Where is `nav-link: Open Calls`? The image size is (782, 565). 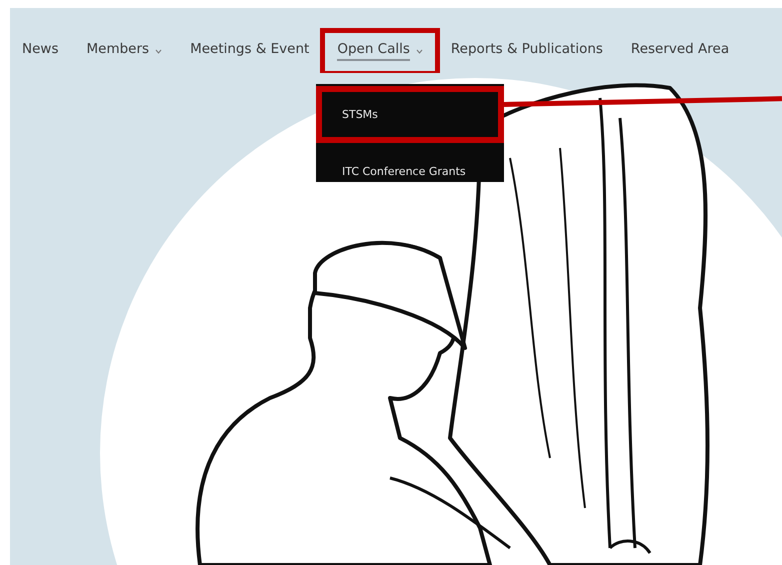 nav-link: Open Calls is located at coordinates (380, 50).